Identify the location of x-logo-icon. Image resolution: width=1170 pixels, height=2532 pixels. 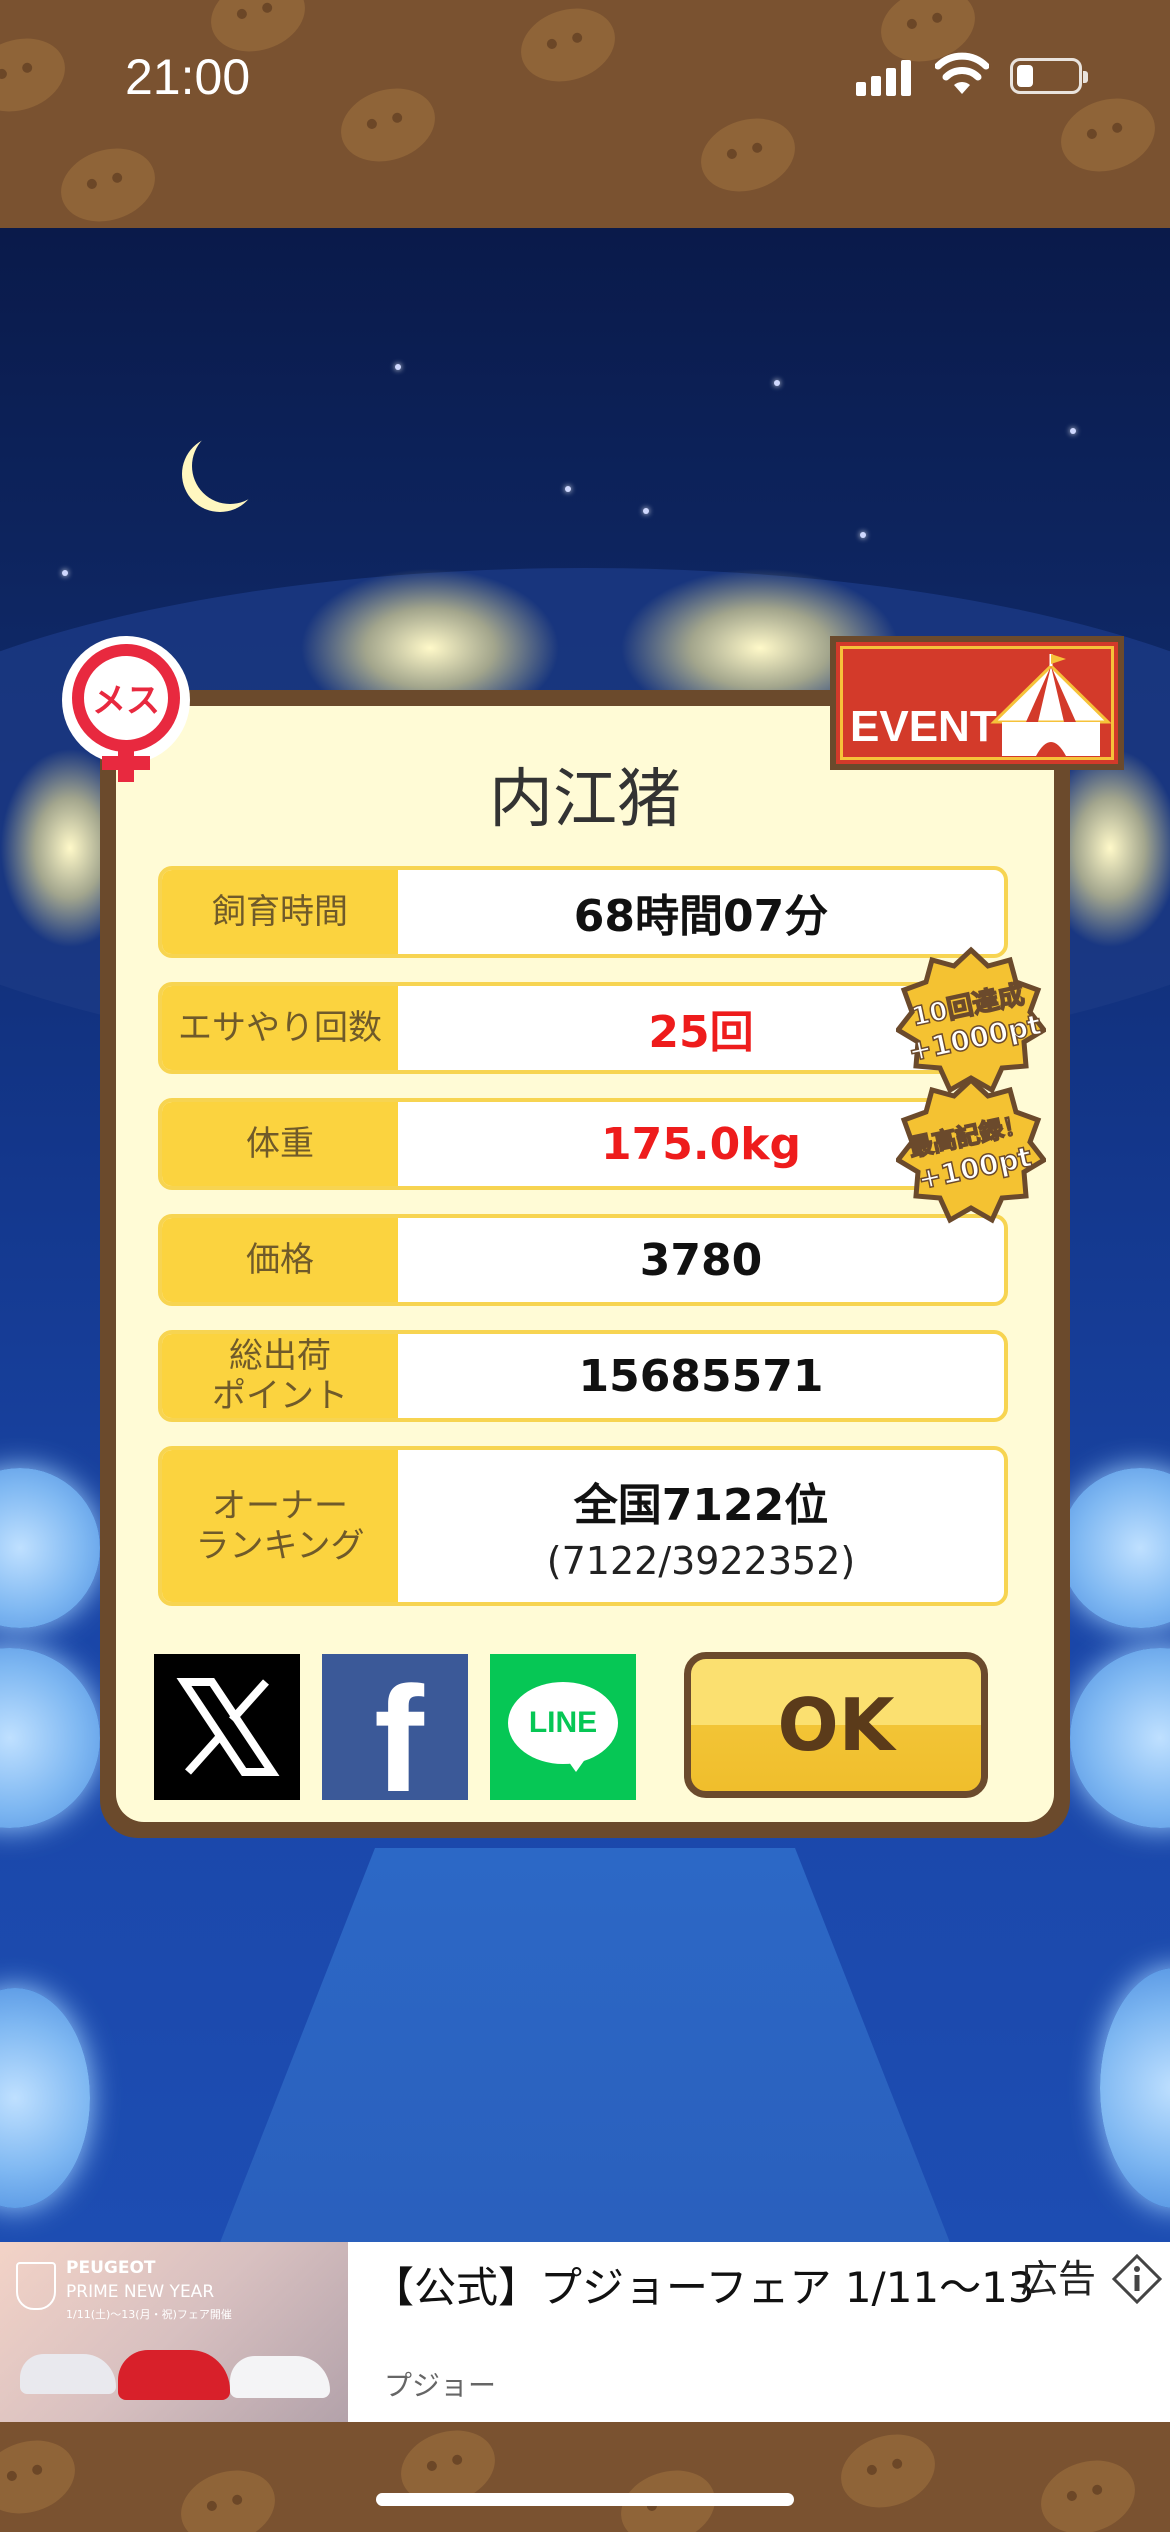
(228, 1727).